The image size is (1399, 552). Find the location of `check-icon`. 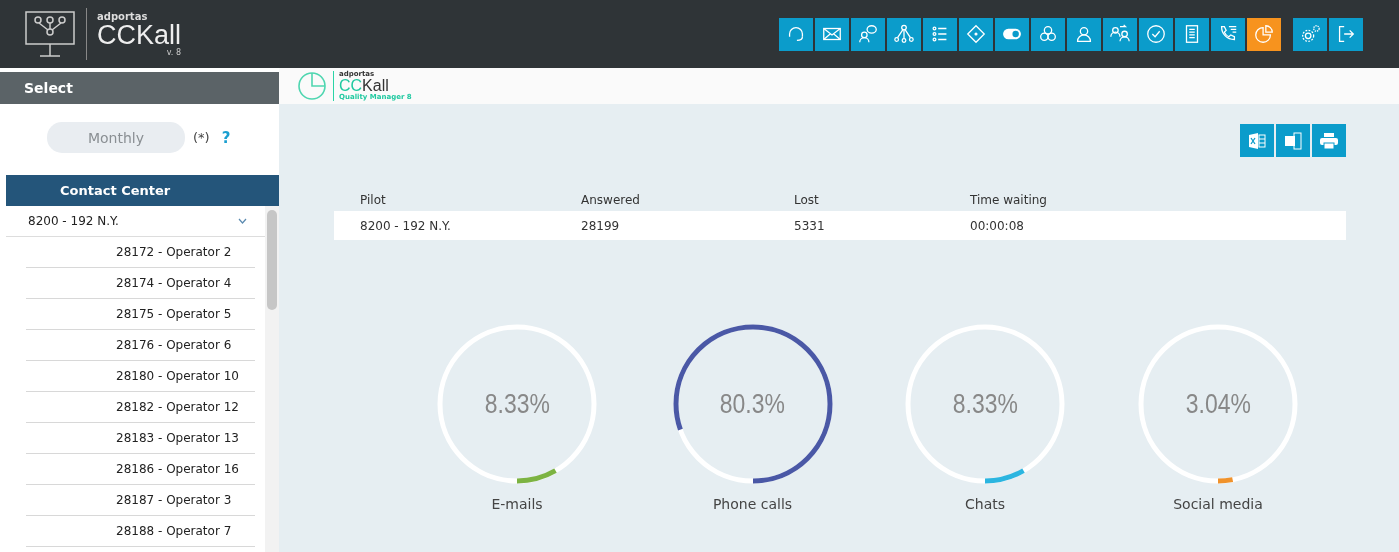

check-icon is located at coordinates (1156, 34).